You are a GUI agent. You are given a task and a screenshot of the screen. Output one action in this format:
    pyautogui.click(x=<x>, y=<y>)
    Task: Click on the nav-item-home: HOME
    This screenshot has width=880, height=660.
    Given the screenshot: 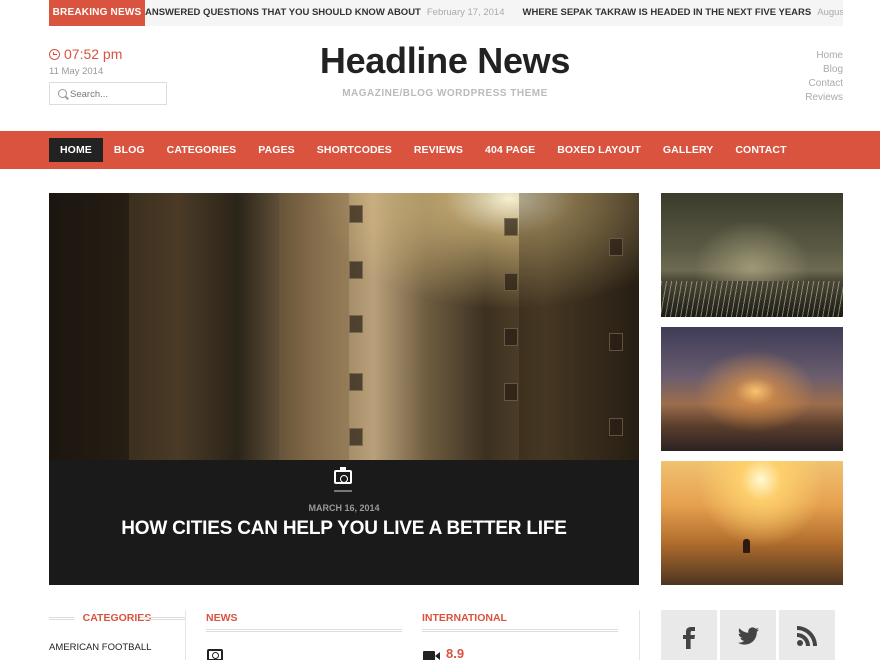 What is the action you would take?
    pyautogui.click(x=76, y=150)
    